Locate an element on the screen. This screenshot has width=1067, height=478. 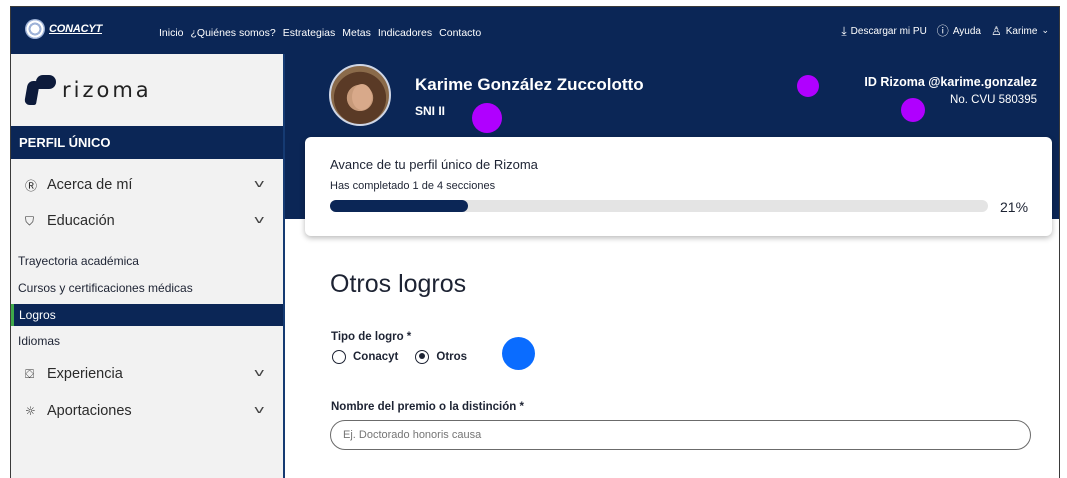
user-icon: ♙ is located at coordinates (996, 31).